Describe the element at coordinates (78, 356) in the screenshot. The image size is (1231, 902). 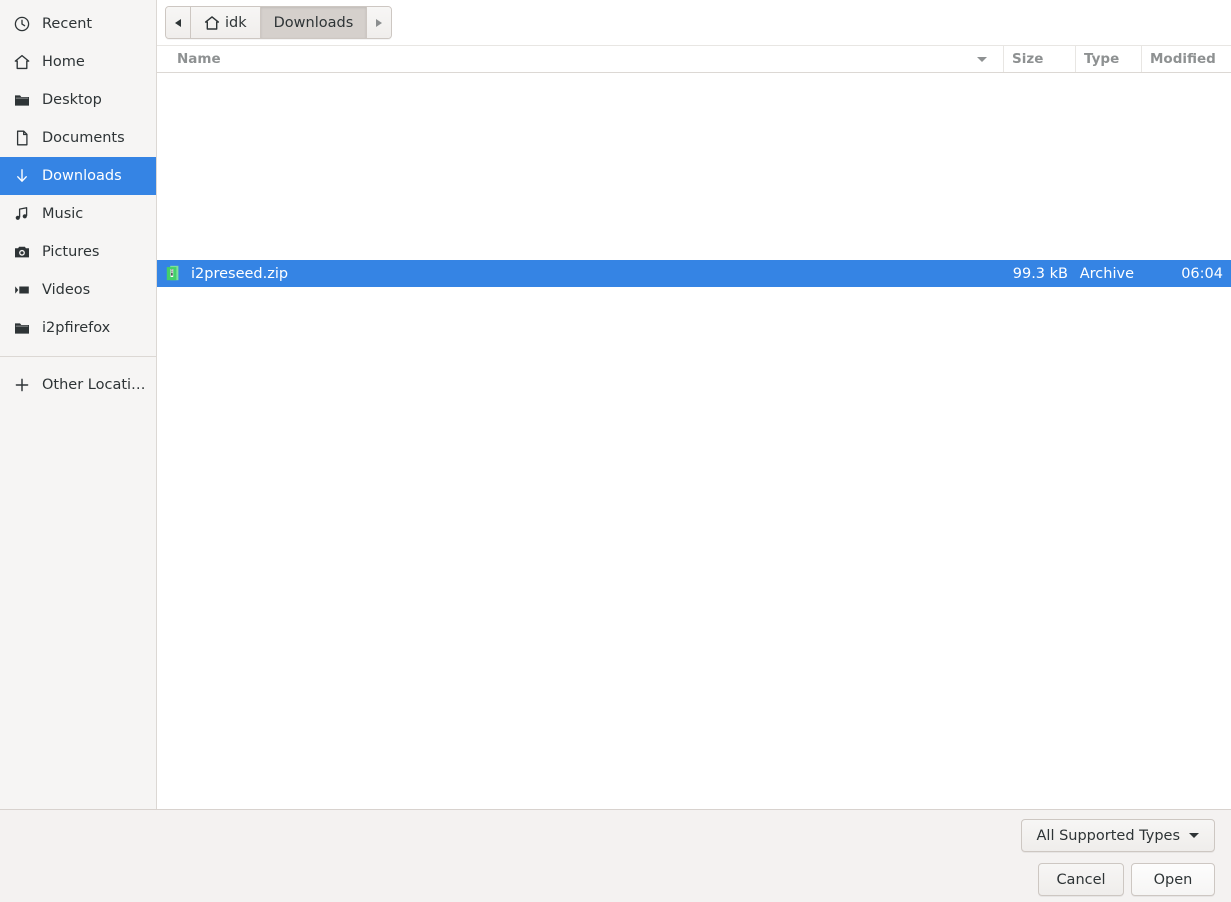
I see `sidebar-separator` at that location.